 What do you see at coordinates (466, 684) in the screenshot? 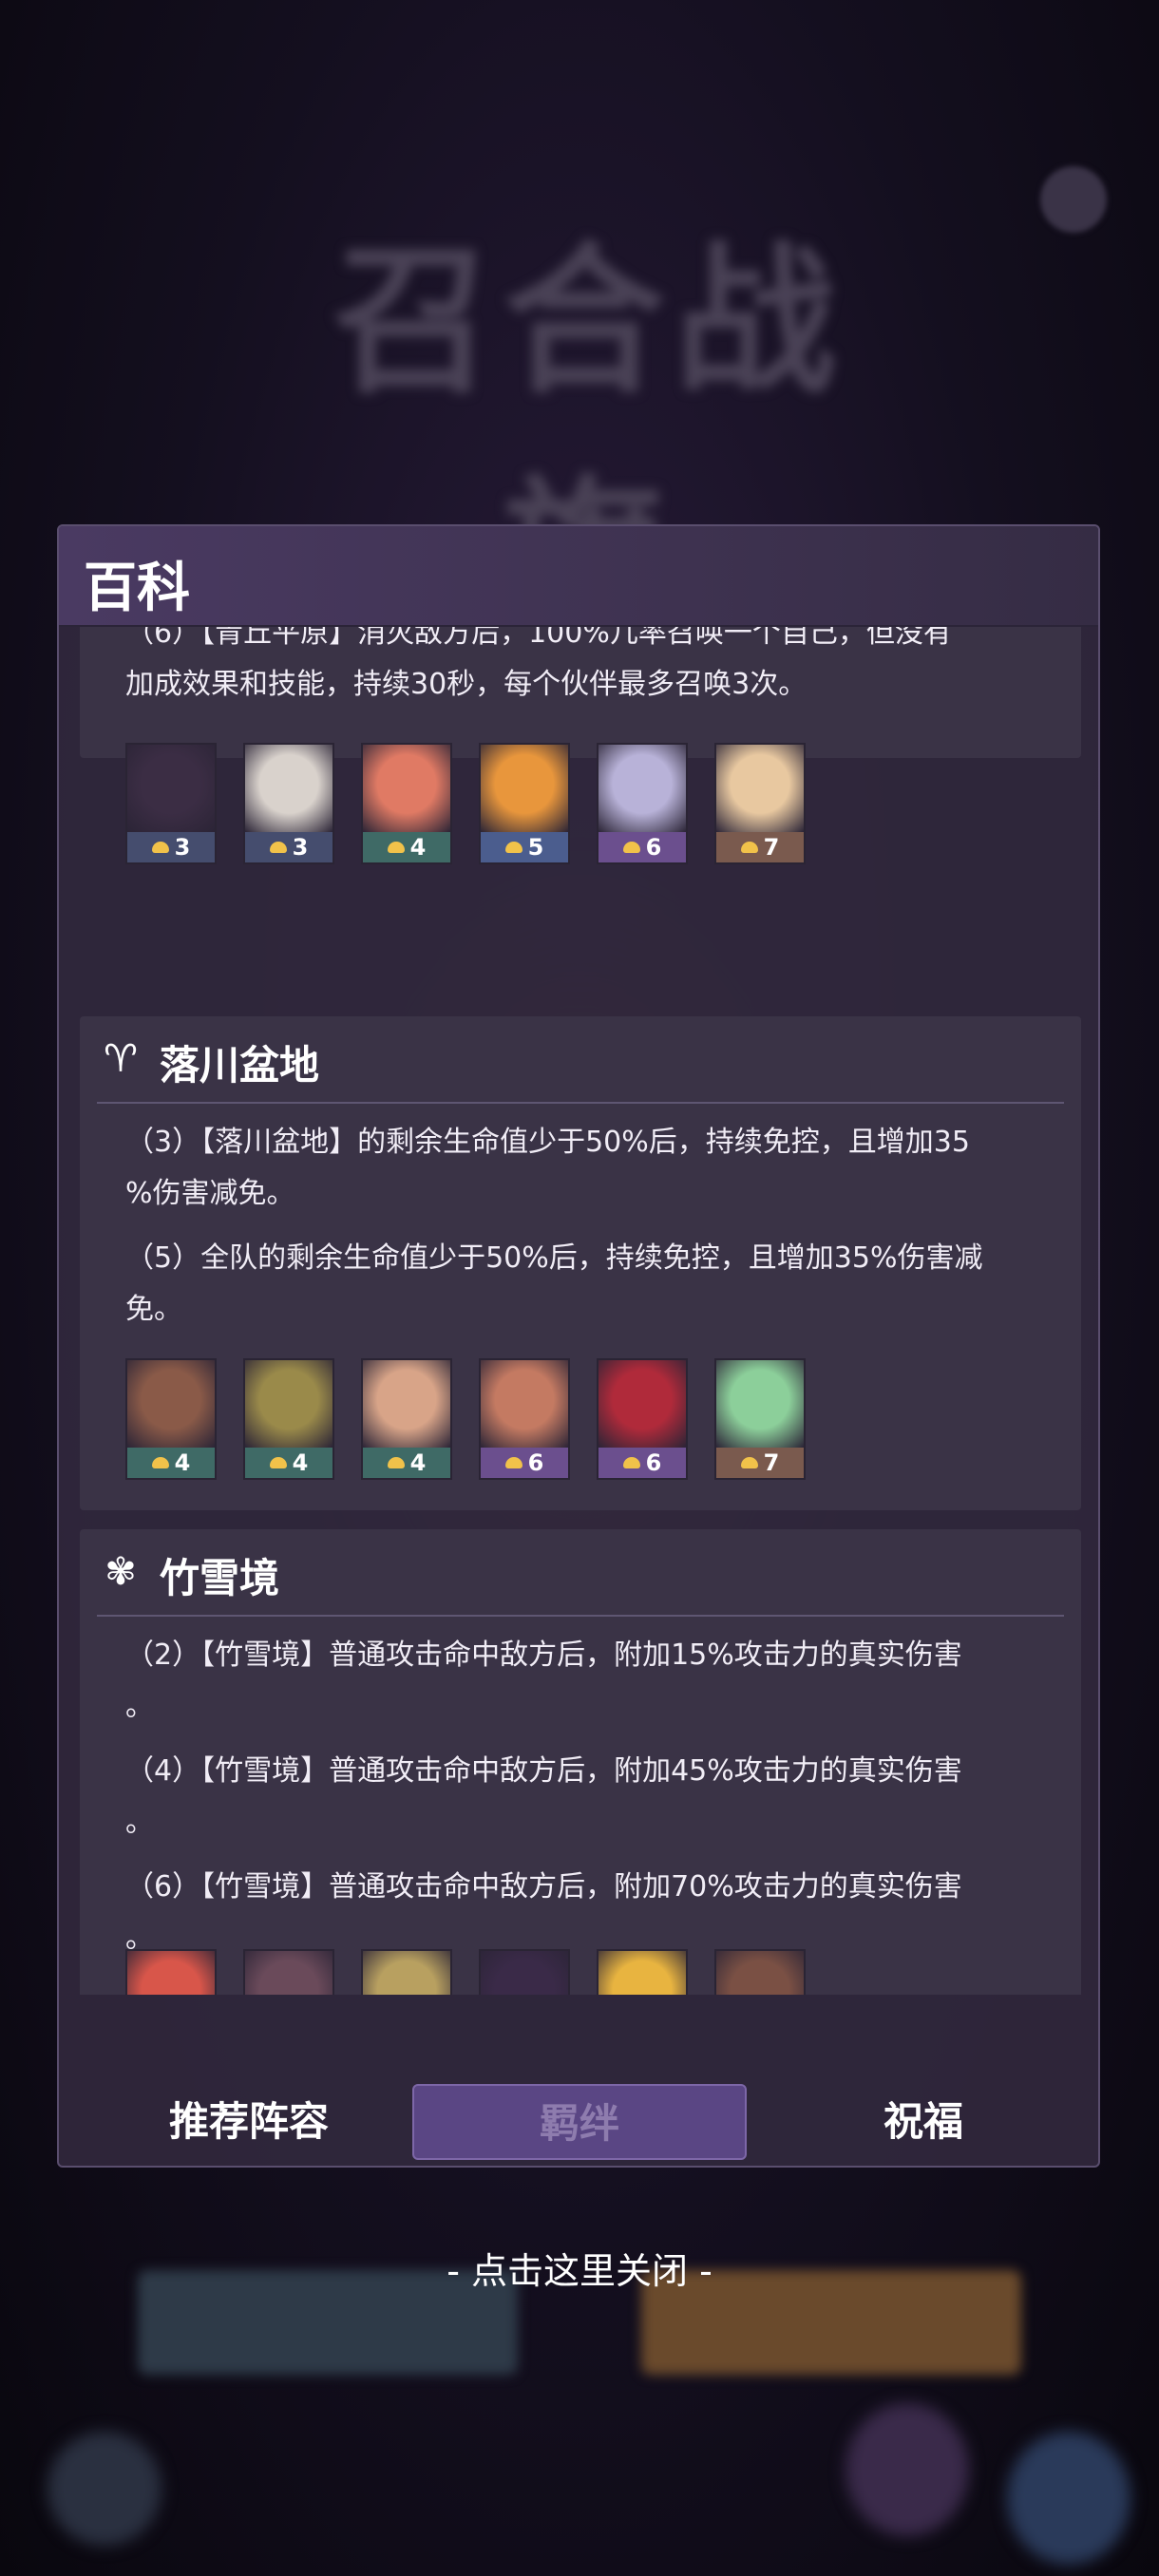
I see `bond-line: 加成效果和技能，持续30秒，每个伙伴最多召唤3次。` at bounding box center [466, 684].